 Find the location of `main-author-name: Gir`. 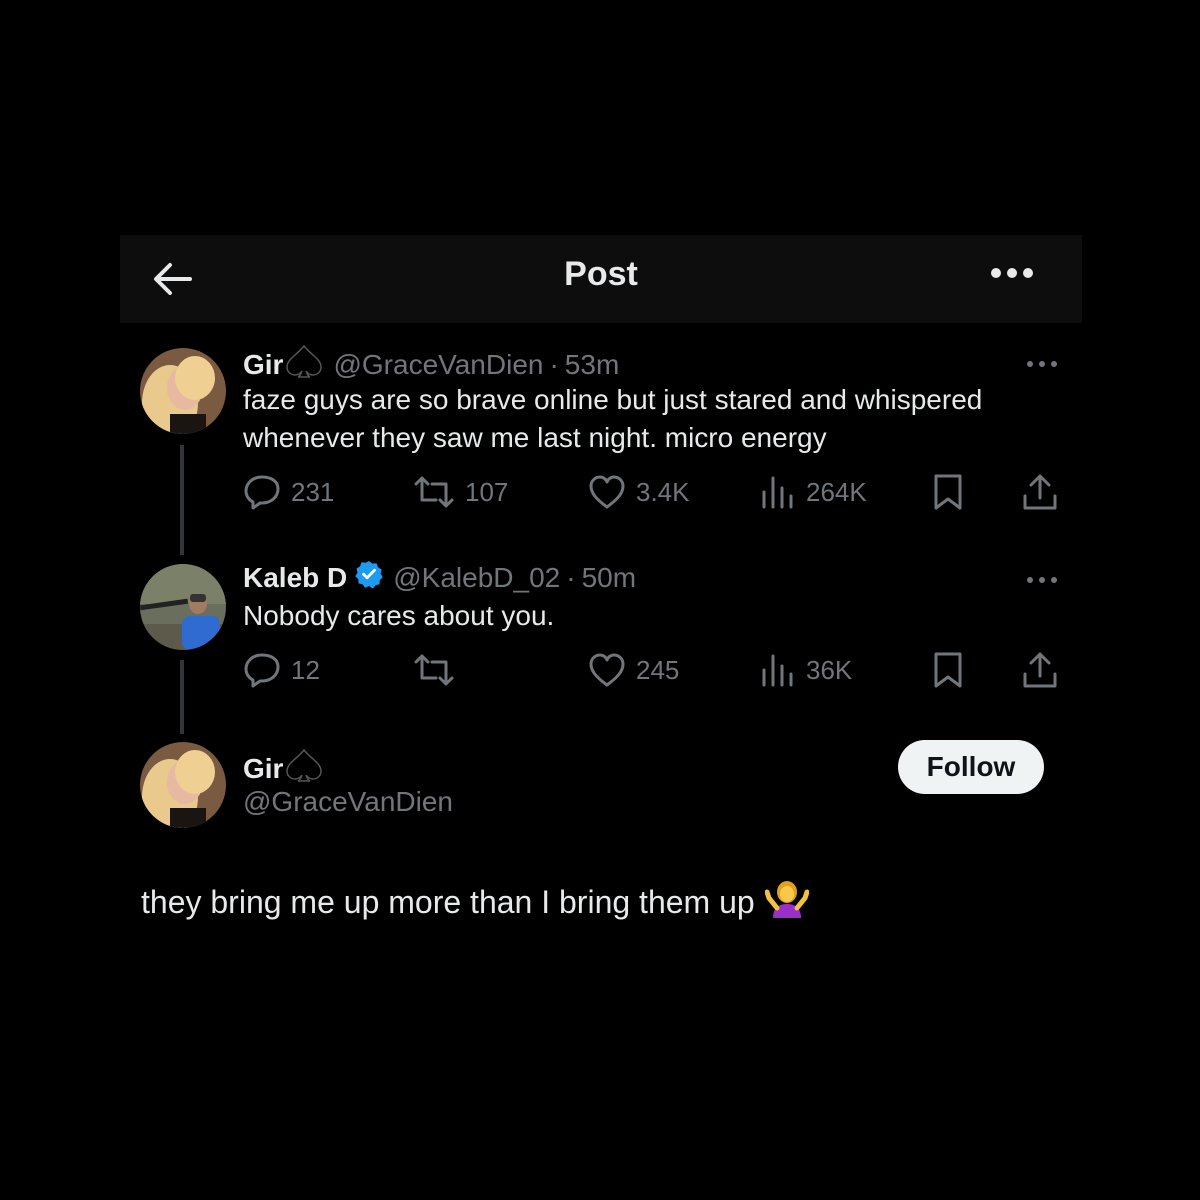

main-author-name: Gir is located at coordinates (283, 768).